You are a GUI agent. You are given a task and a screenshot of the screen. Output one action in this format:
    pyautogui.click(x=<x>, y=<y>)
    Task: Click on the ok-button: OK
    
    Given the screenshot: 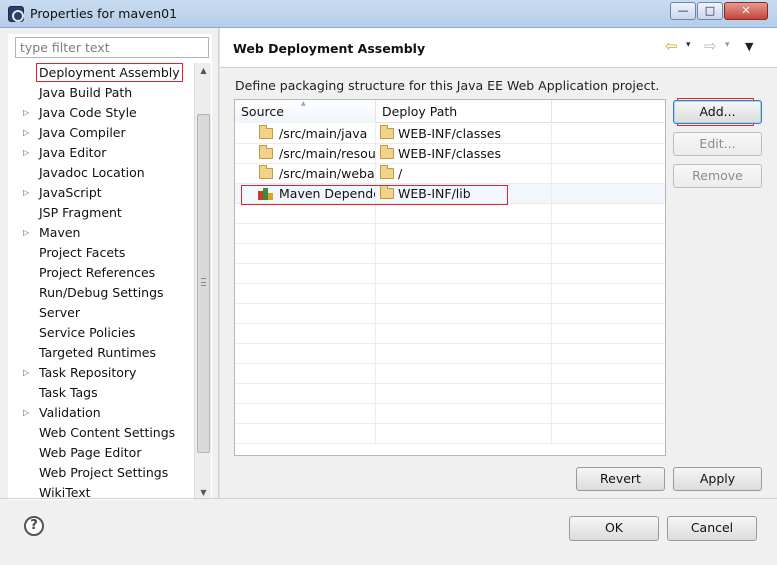 What is the action you would take?
    pyautogui.click(x=614, y=528)
    